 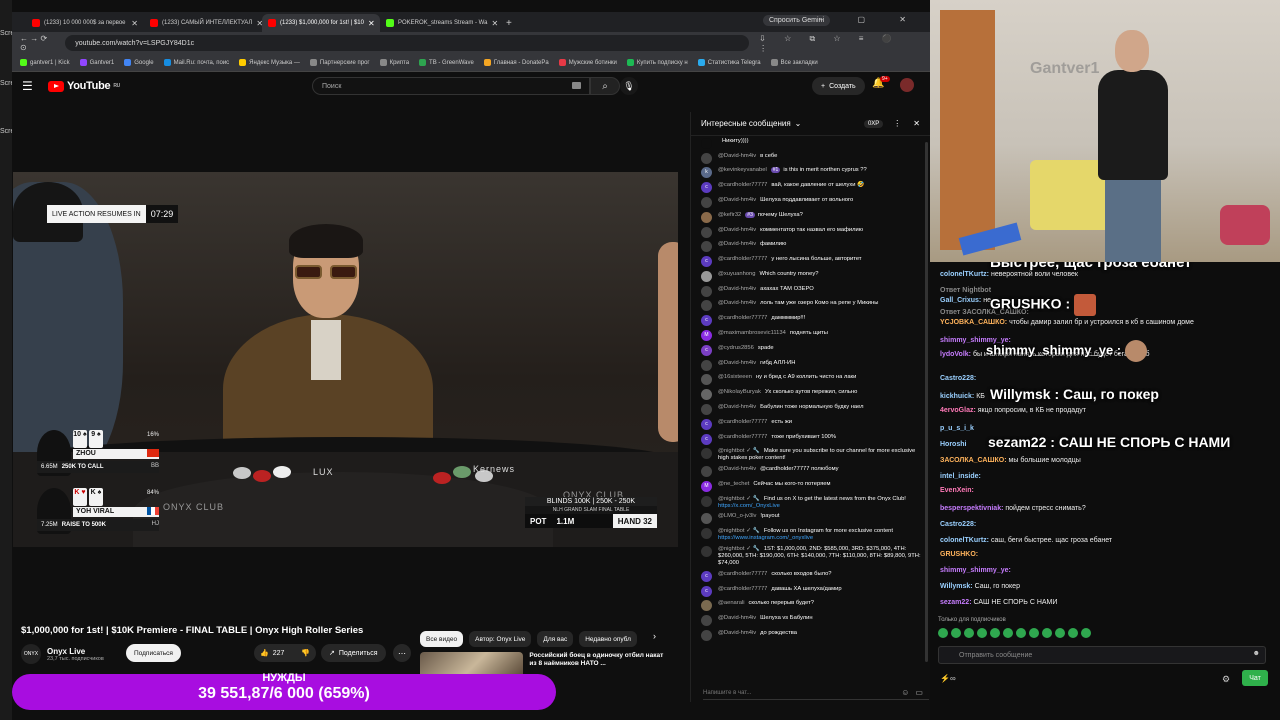 What do you see at coordinates (339, 62) in the screenshot?
I see `bookmark-item: Партнерские прог` at bounding box center [339, 62].